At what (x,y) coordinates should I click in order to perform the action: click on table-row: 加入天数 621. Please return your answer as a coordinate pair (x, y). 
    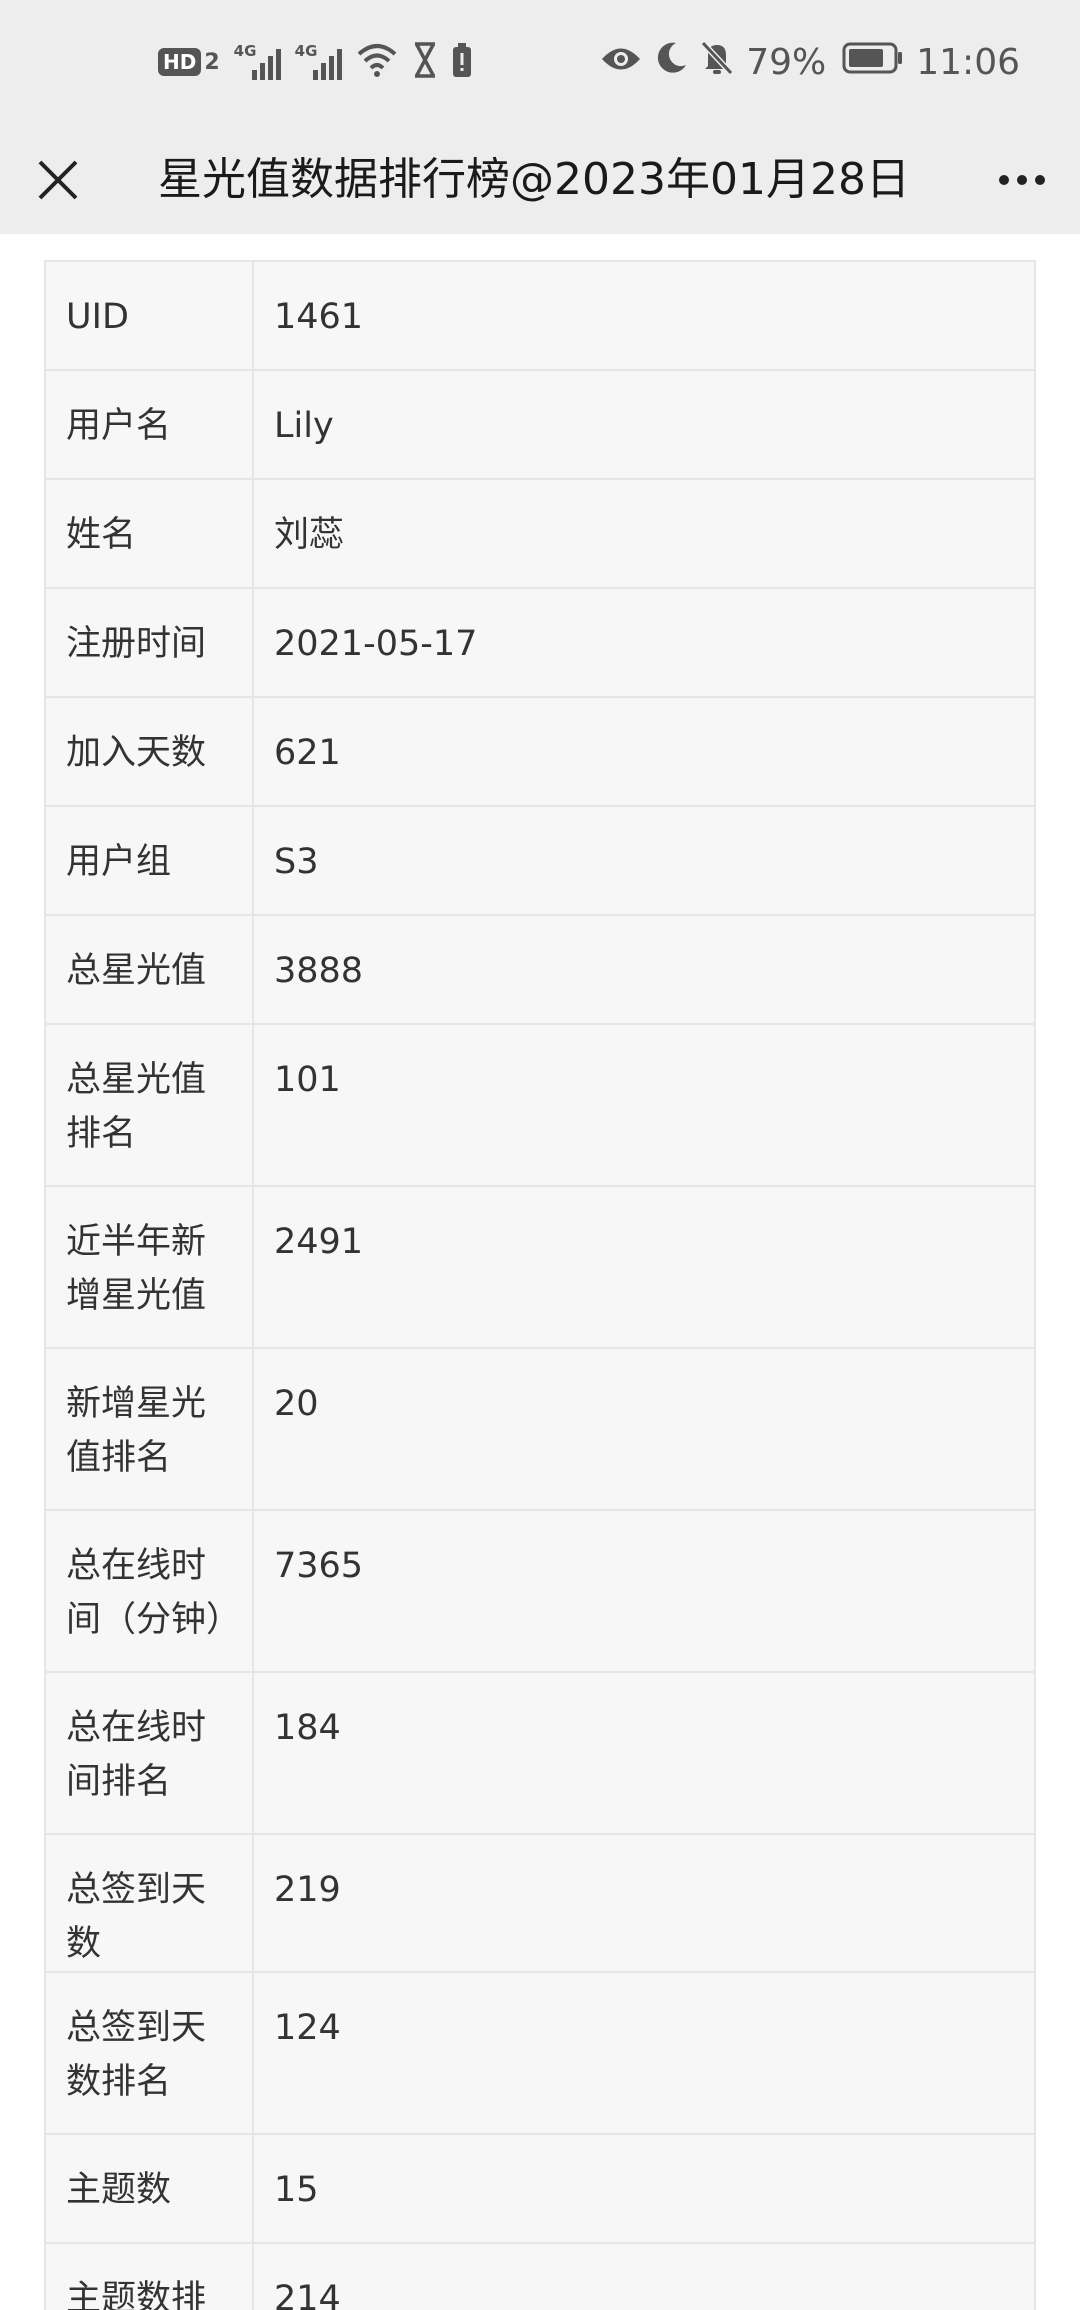
    Looking at the image, I should click on (540, 751).